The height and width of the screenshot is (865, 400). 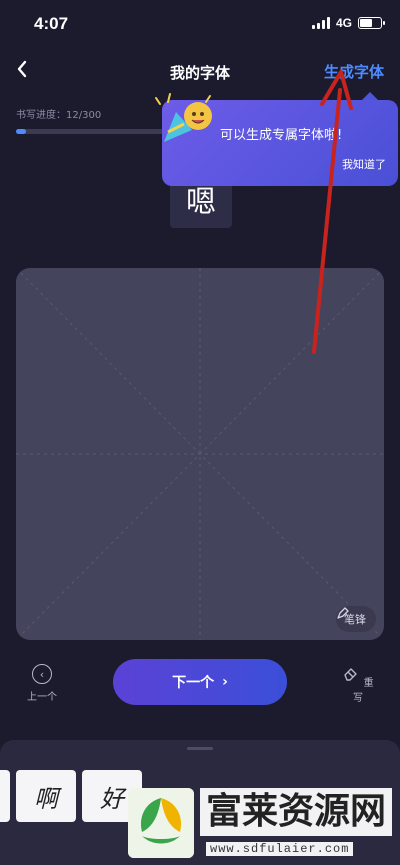 What do you see at coordinates (42, 674) in the screenshot?
I see `prev-icon: ‹` at bounding box center [42, 674].